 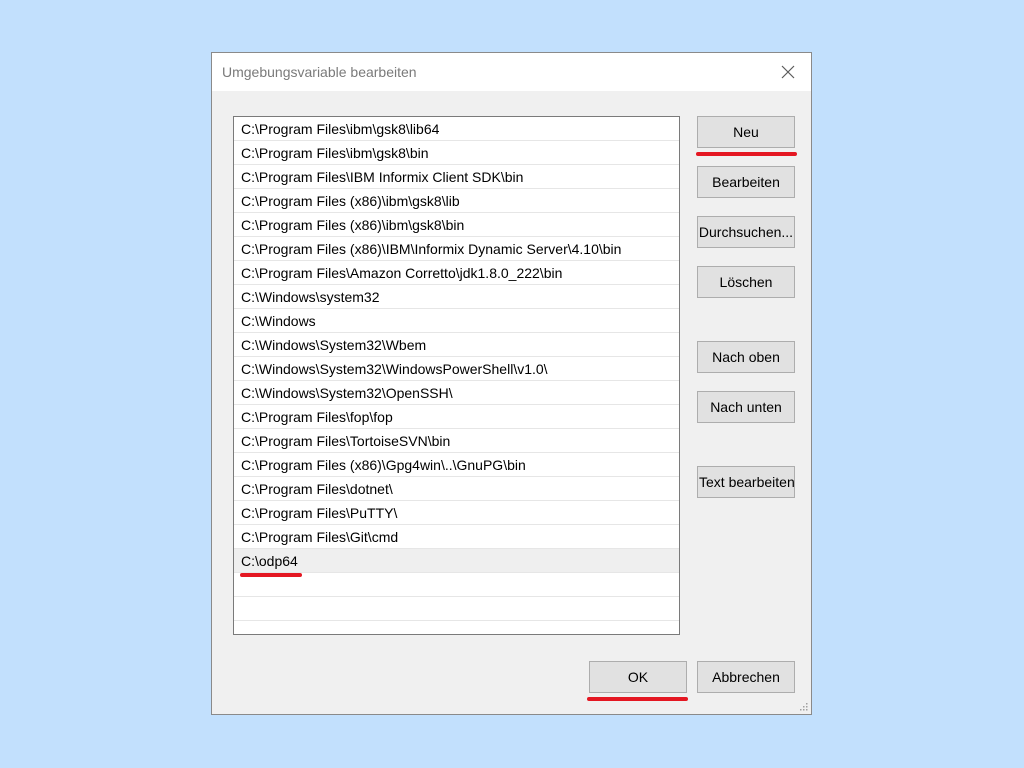 What do you see at coordinates (456, 561) in the screenshot?
I see `list-item-selected: C:\odp64` at bounding box center [456, 561].